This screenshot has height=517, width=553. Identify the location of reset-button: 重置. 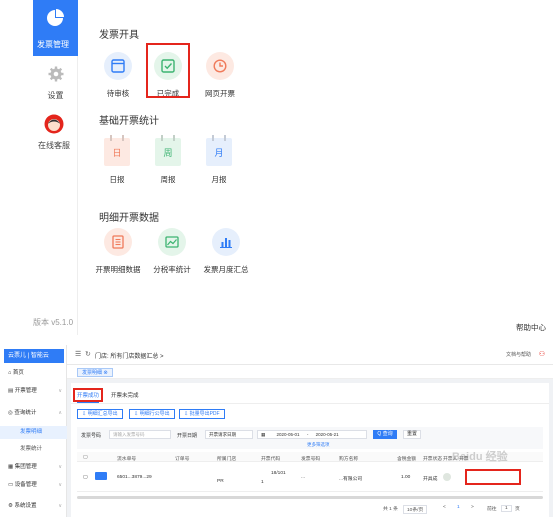
(412, 434).